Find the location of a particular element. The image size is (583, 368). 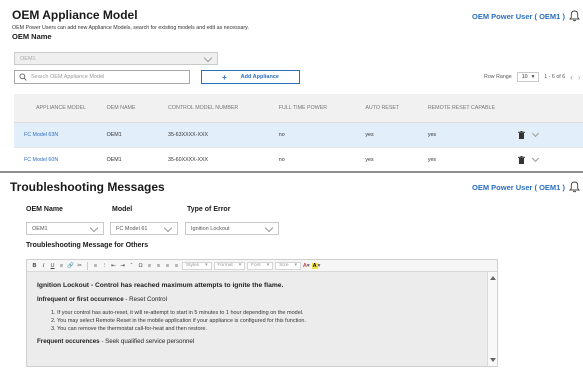

editor-scrollbar is located at coordinates (492, 319).